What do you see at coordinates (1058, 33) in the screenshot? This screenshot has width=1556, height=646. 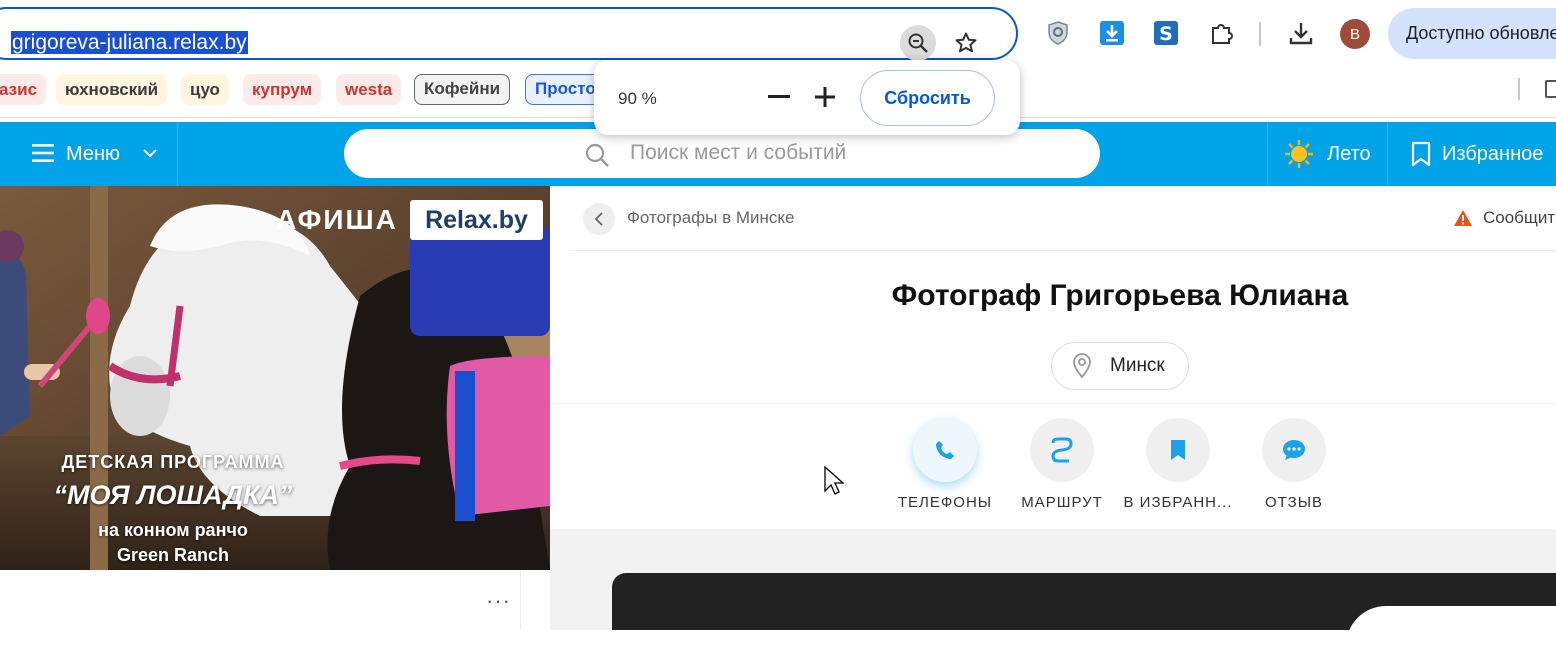 I see `shield-icon` at bounding box center [1058, 33].